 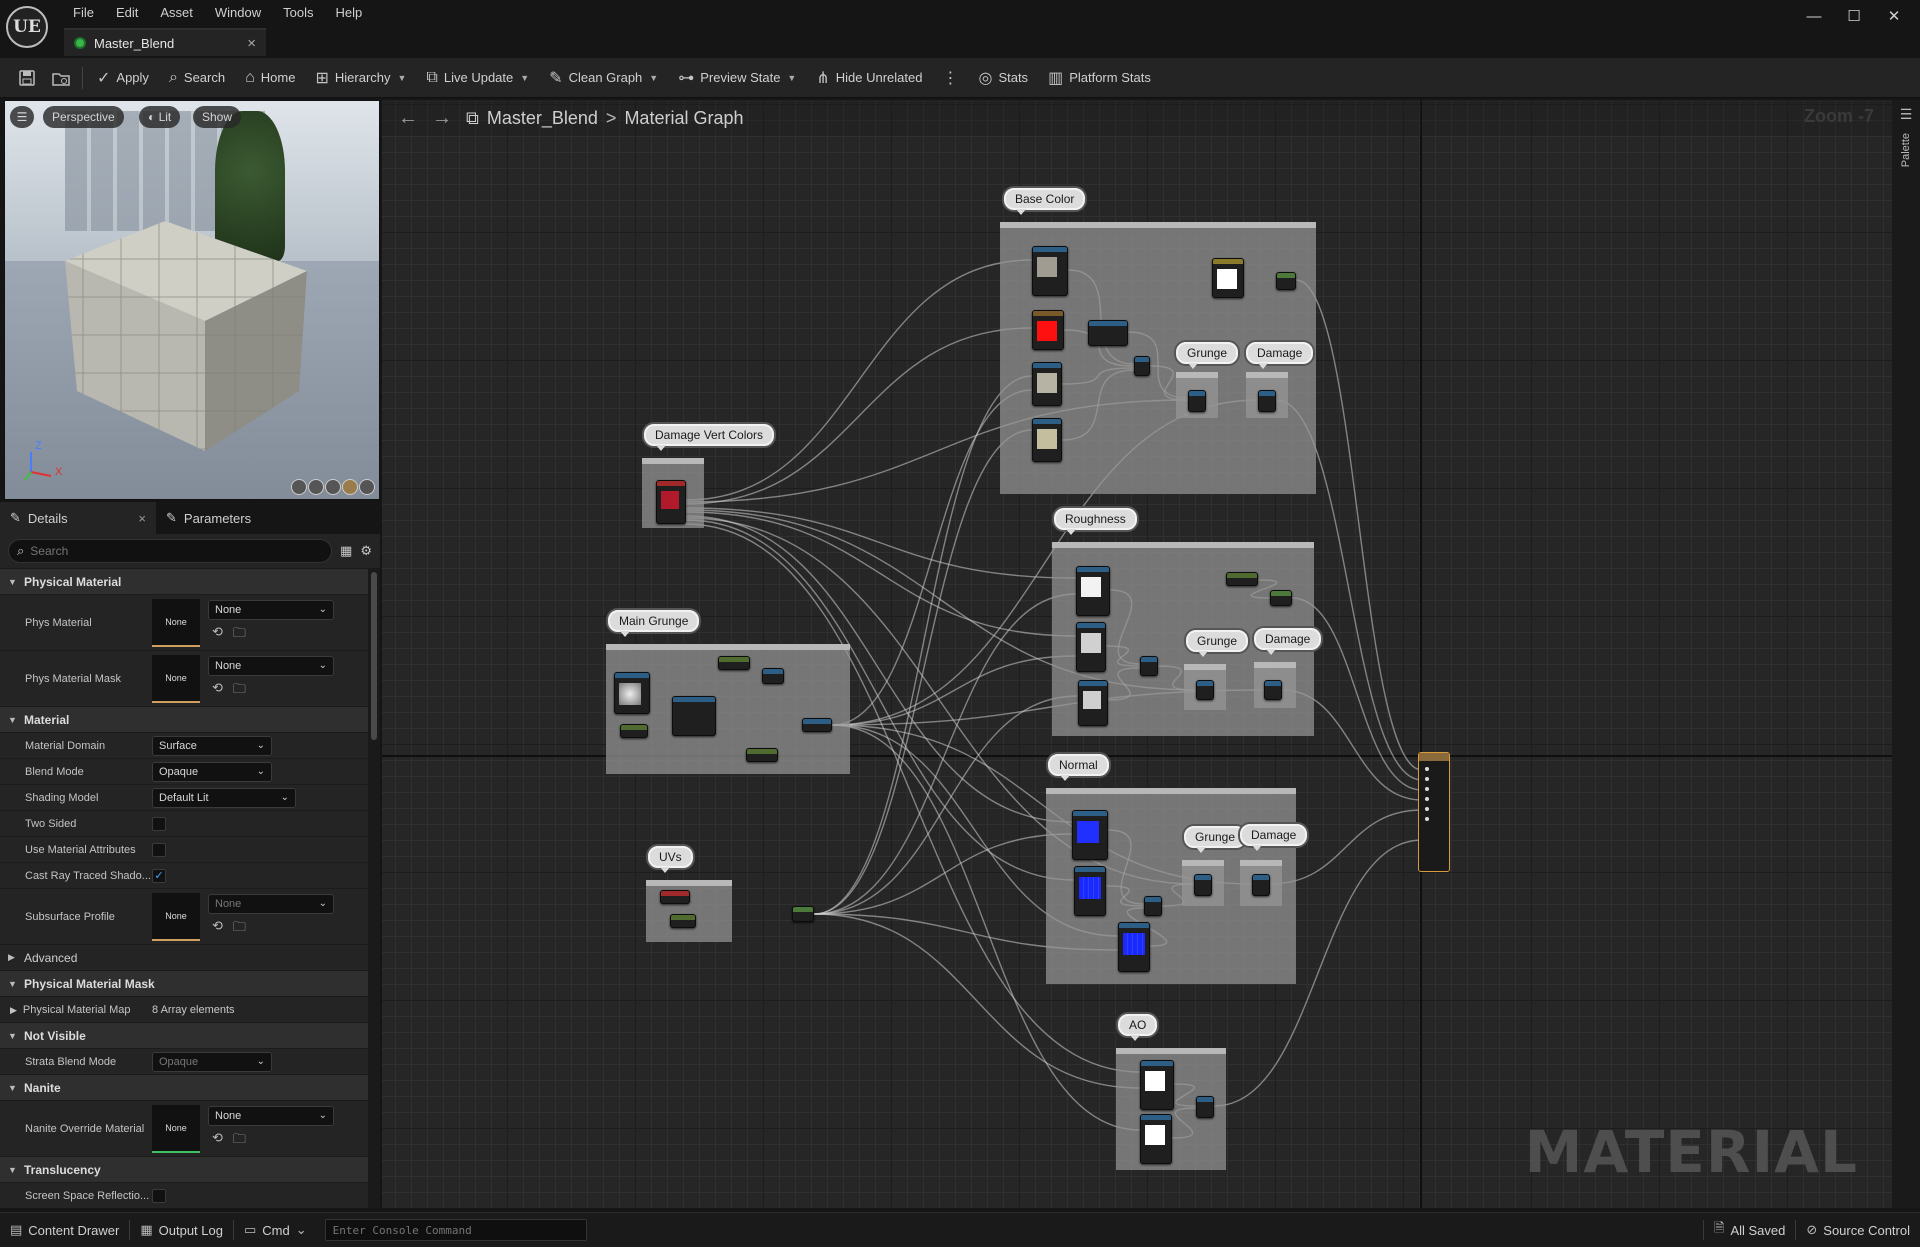 What do you see at coordinates (455, 1230) in the screenshot?
I see `console-command-input` at bounding box center [455, 1230].